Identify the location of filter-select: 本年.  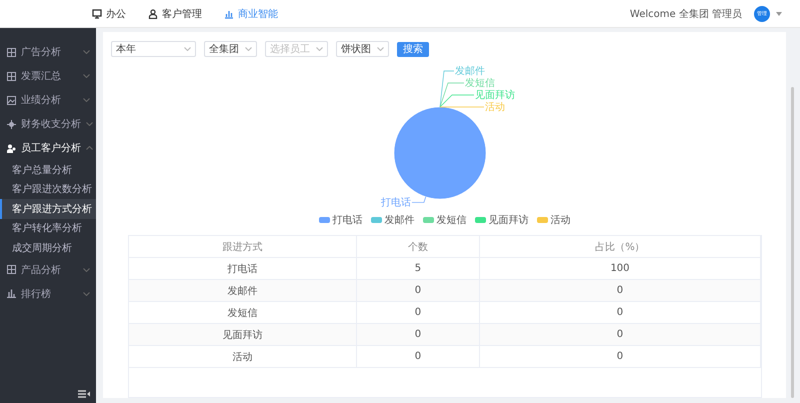
(153, 49).